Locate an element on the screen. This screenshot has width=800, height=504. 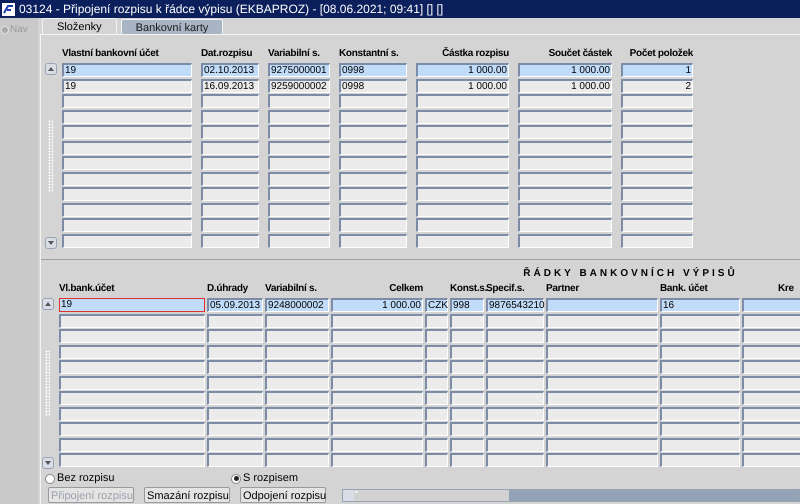
tab: Bankovní karty is located at coordinates (172, 26).